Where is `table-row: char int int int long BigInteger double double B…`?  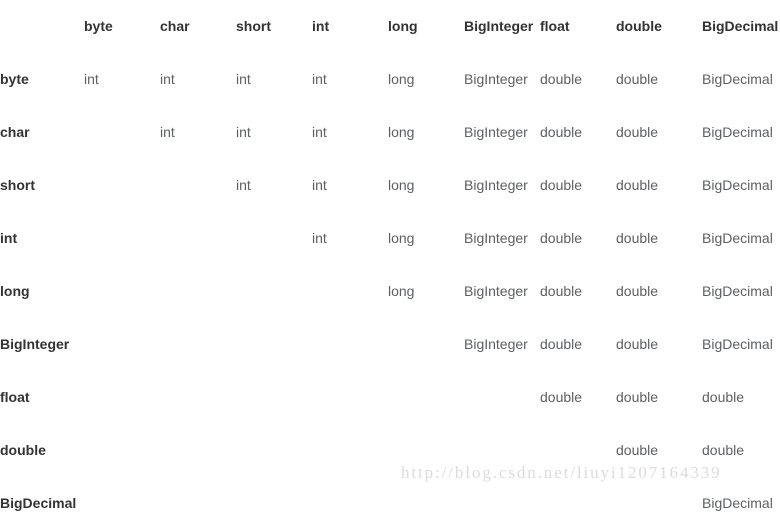 table-row: char int int int long BigInteger double double B… is located at coordinates (390, 132).